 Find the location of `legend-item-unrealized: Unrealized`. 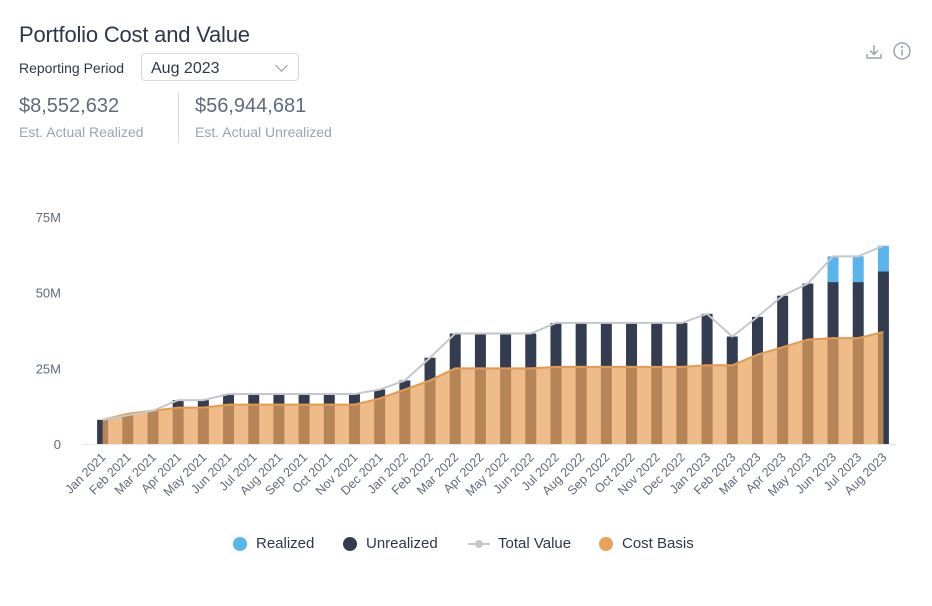

legend-item-unrealized: Unrealized is located at coordinates (390, 543).